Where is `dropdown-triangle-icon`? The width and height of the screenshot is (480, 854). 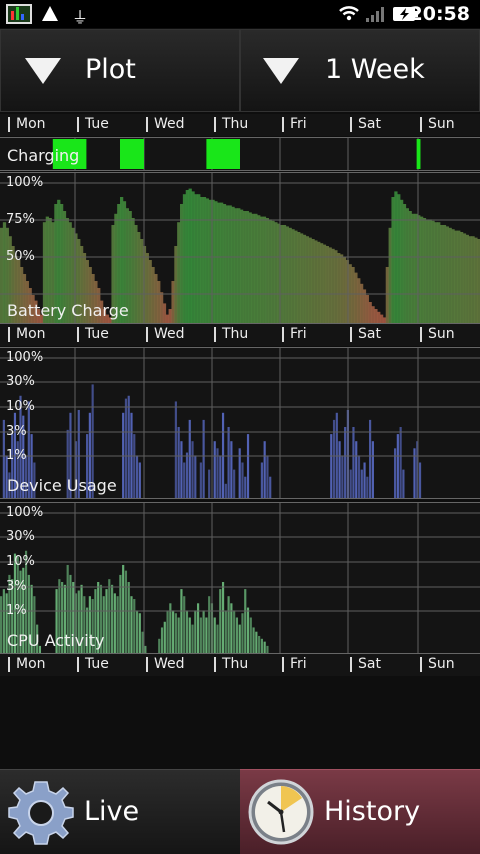
dropdown-triangle-icon is located at coordinates (43, 71).